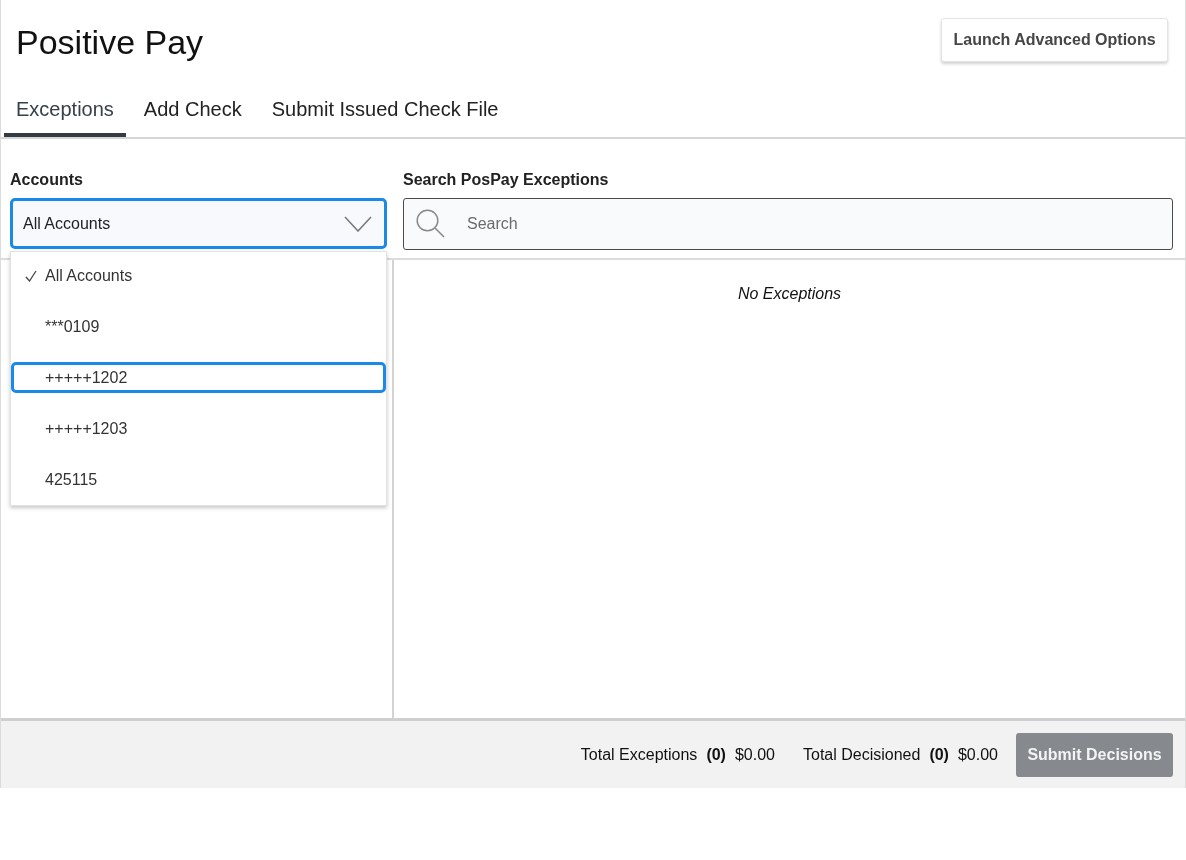 This screenshot has width=1186, height=860. What do you see at coordinates (198, 479) in the screenshot?
I see `dropdown-option: 425115` at bounding box center [198, 479].